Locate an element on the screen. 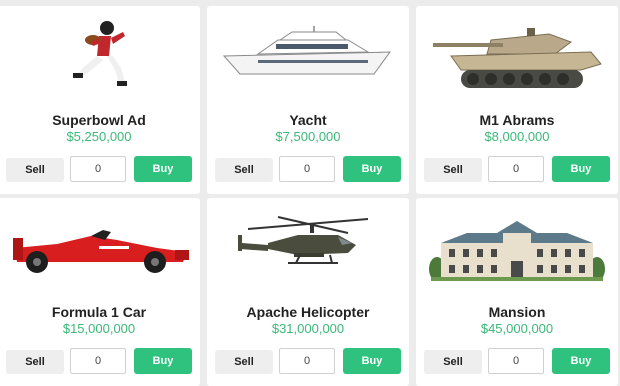 The height and width of the screenshot is (386, 620). item-price: $31,000,000 is located at coordinates (308, 328).